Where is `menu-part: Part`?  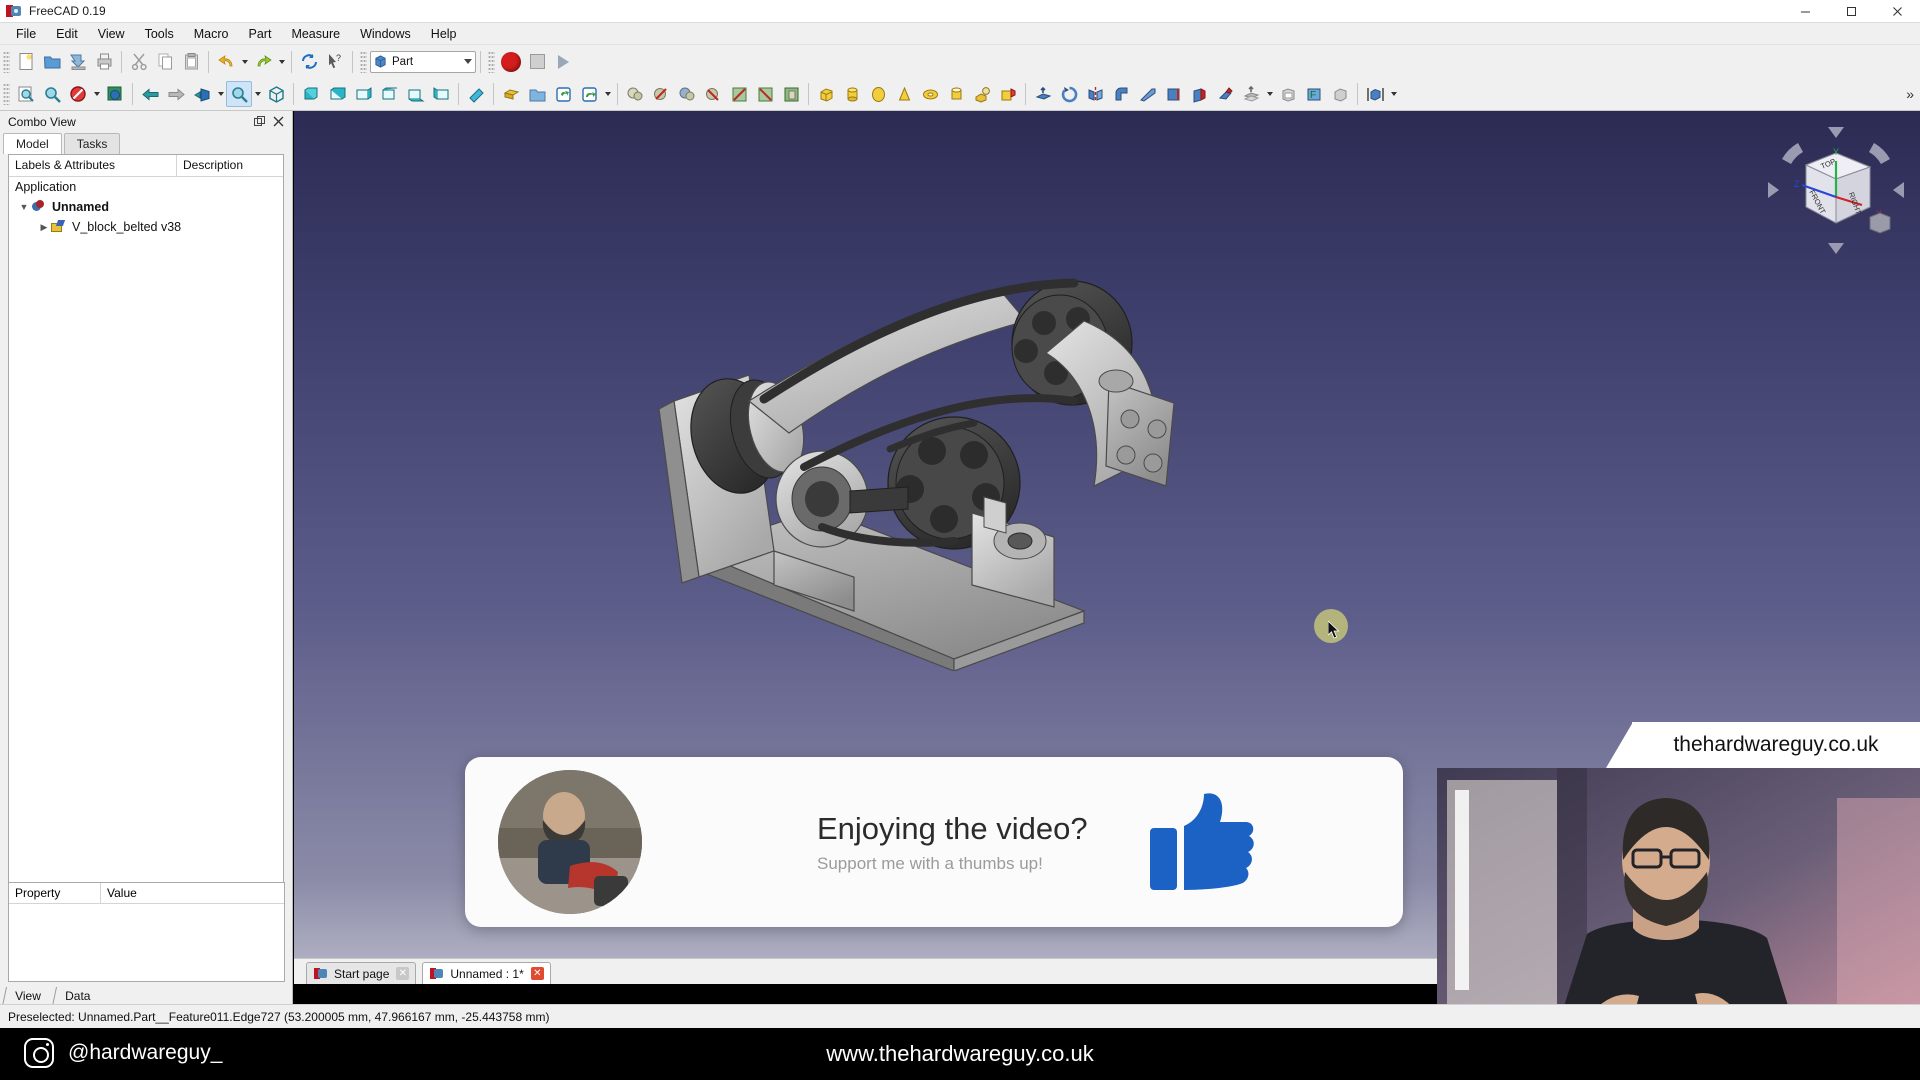
menu-part: Part is located at coordinates (260, 34).